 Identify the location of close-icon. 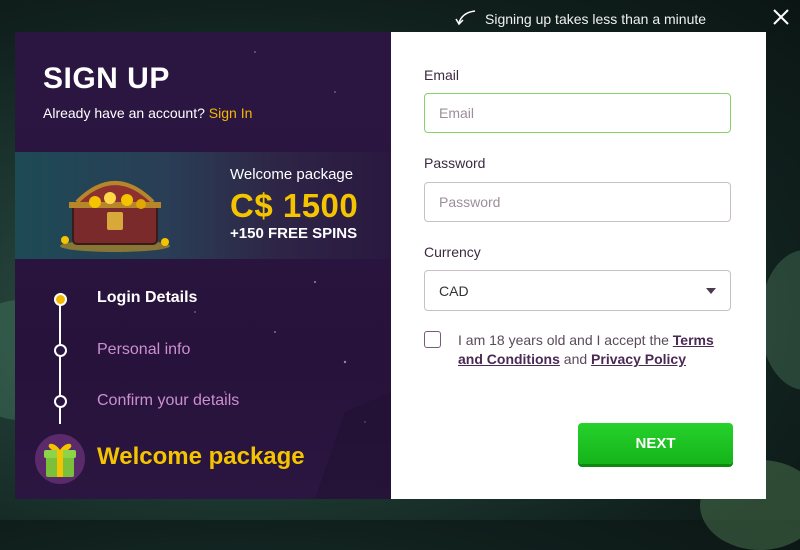
(781, 17).